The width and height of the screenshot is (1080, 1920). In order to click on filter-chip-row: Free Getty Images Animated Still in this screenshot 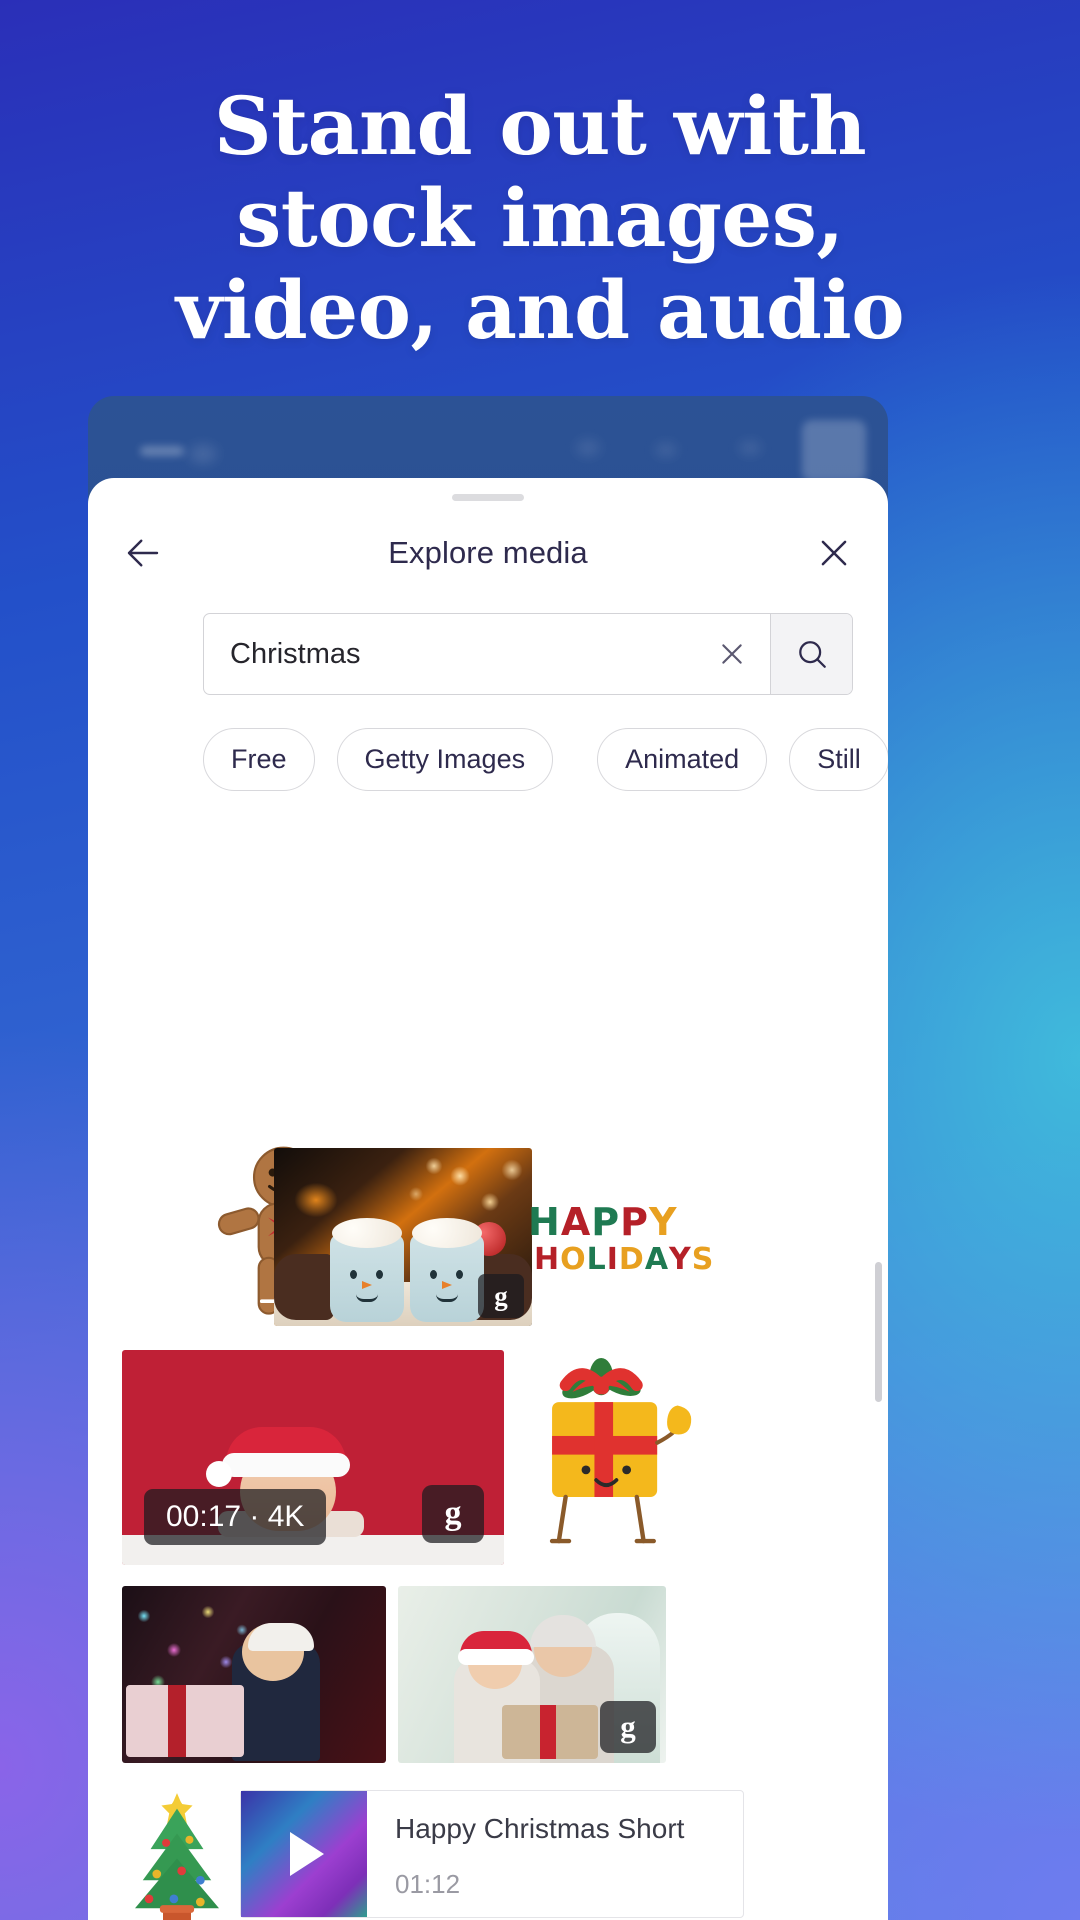, I will do `click(545, 759)`.